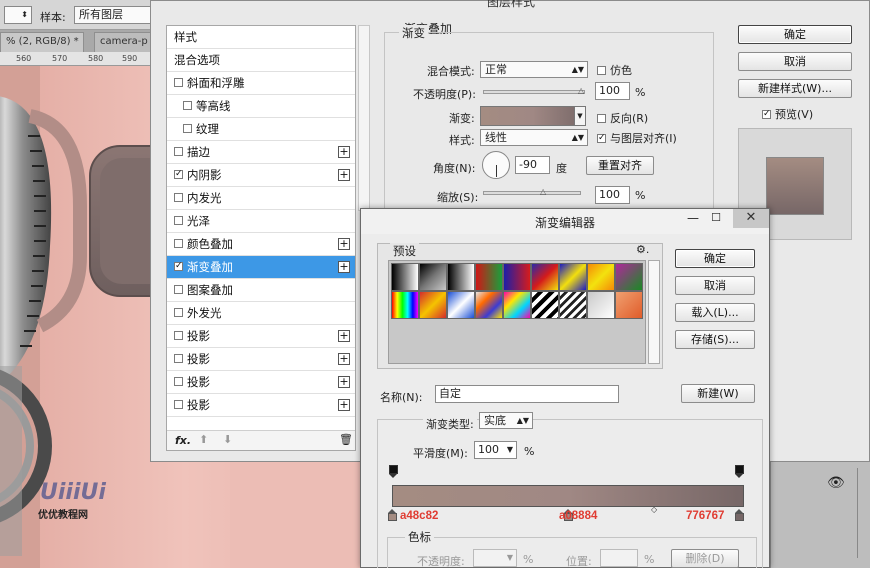 The width and height of the screenshot is (870, 568). Describe the element at coordinates (261, 152) in the screenshot. I see `style-list-item: 描边 +` at that location.